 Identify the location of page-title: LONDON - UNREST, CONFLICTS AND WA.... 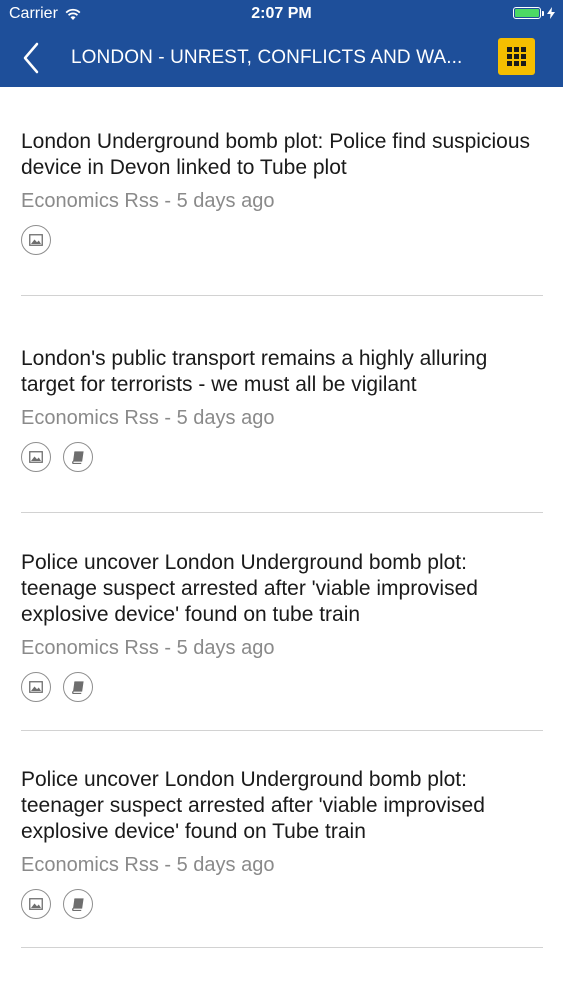
(267, 57).